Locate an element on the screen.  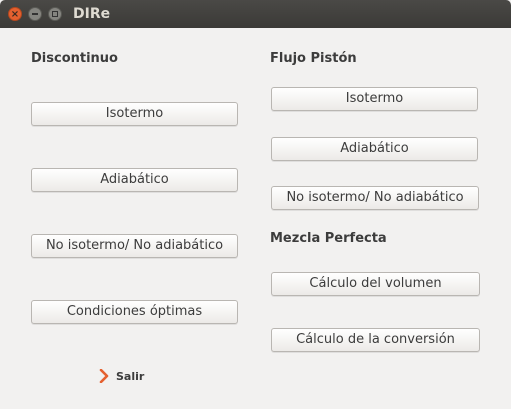
title-bar: × DIRe is located at coordinates (255, 14).